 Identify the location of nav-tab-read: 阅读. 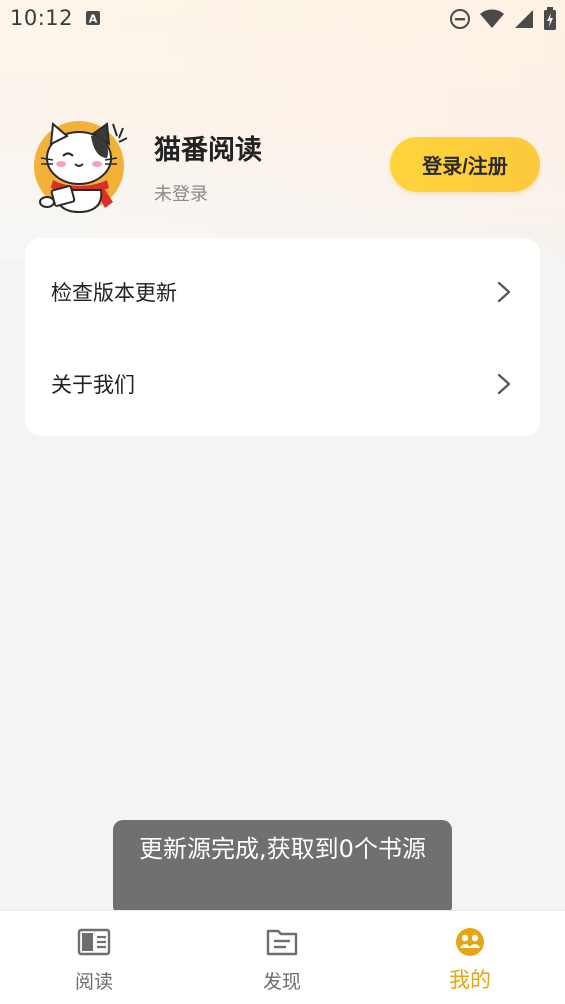
(94, 957).